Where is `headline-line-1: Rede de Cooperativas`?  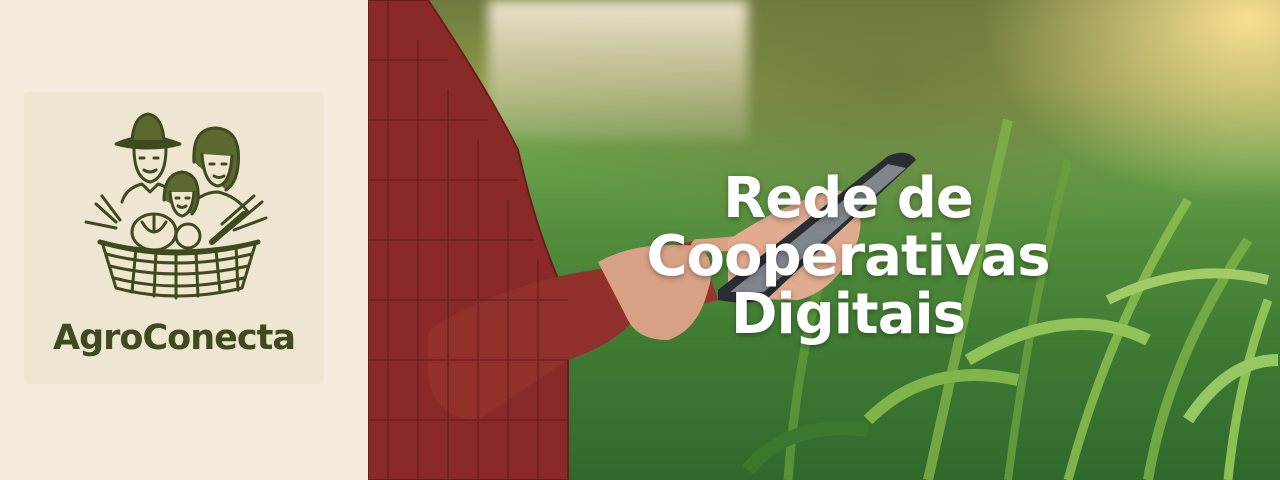 headline-line-1: Rede de Cooperativas is located at coordinates (848, 227).